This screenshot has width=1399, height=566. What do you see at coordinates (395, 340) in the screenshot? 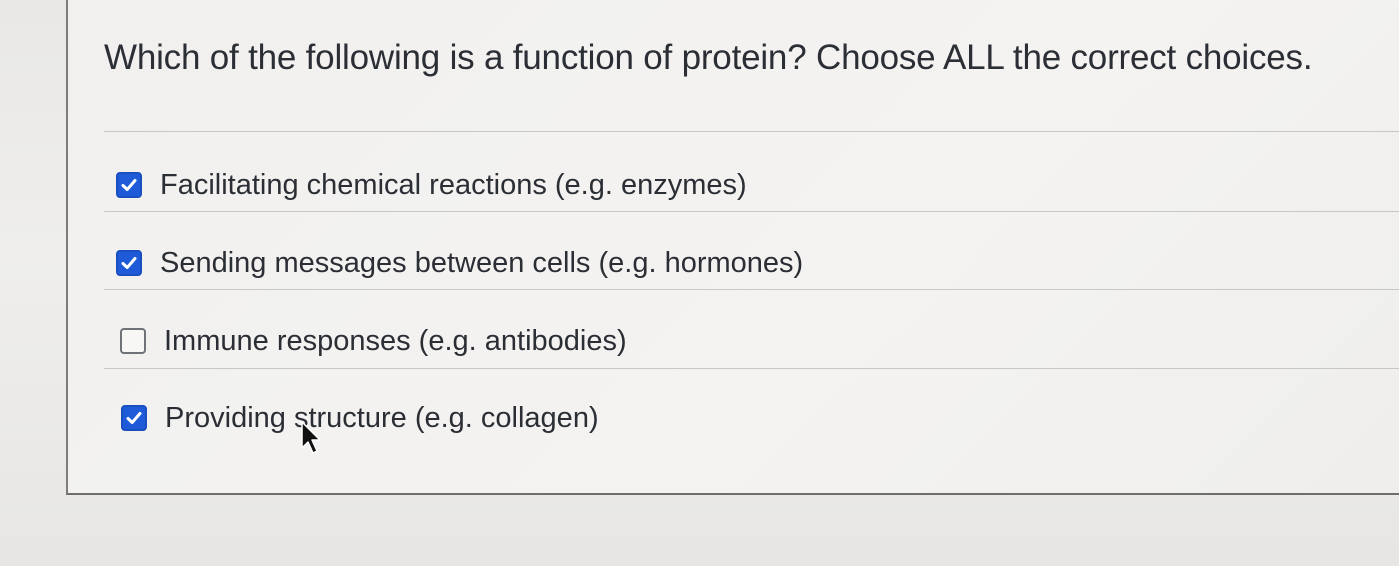
I see `answer-label: Immune responses (e.g. antibodies)` at bounding box center [395, 340].